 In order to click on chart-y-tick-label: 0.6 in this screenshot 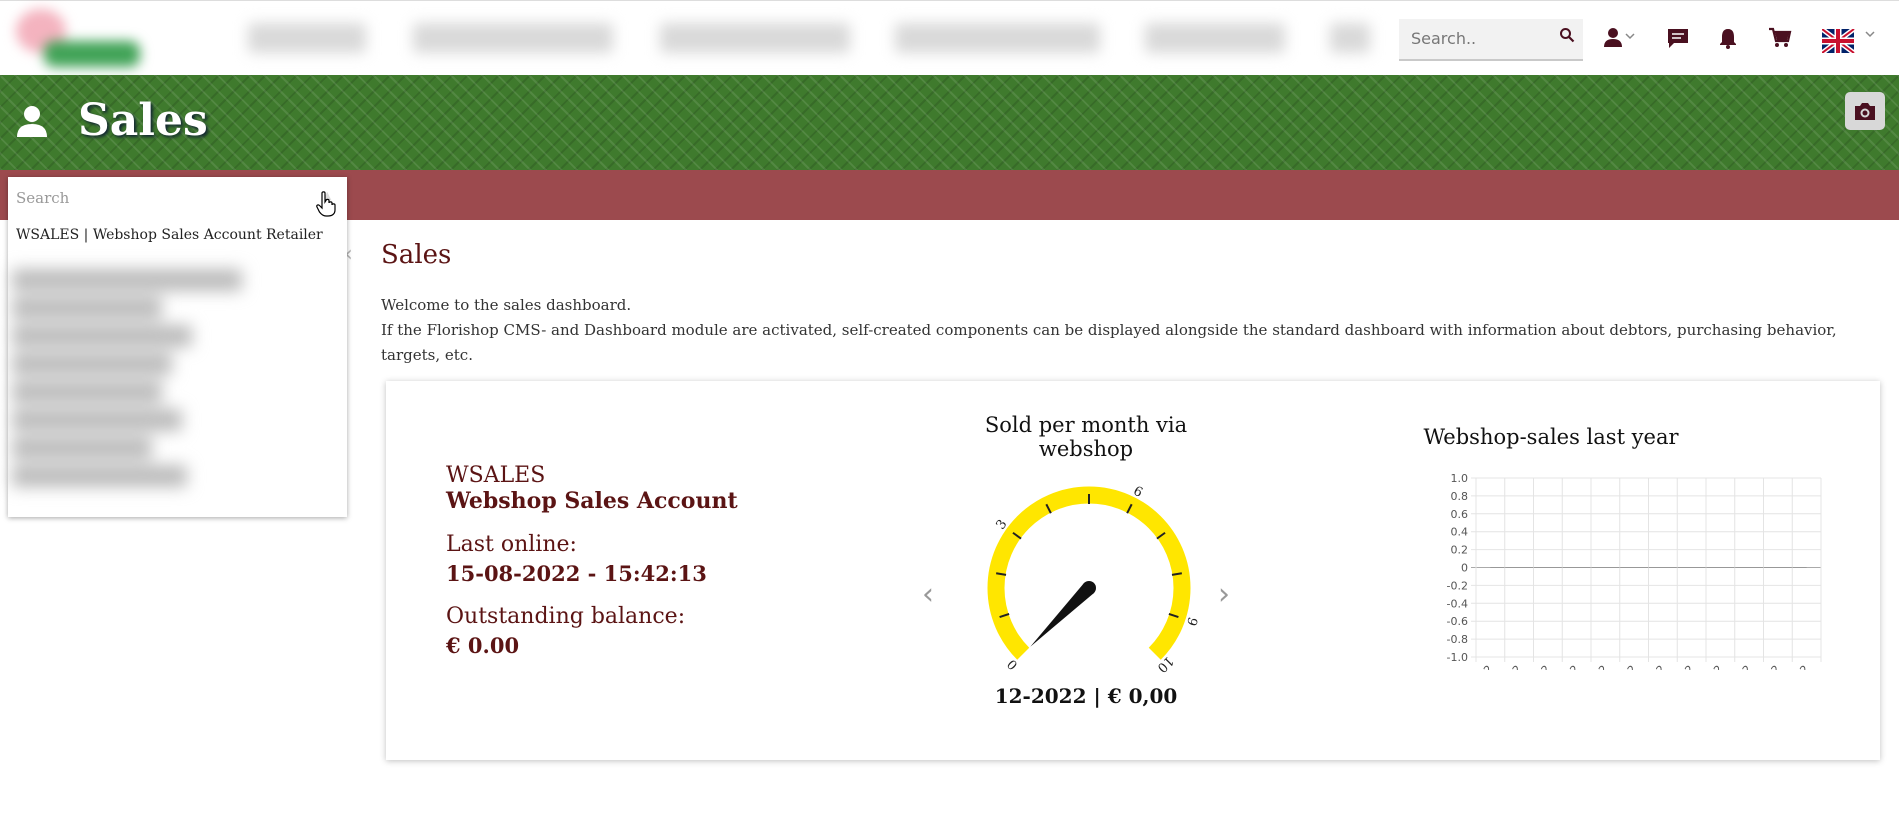, I will do `click(1460, 514)`.